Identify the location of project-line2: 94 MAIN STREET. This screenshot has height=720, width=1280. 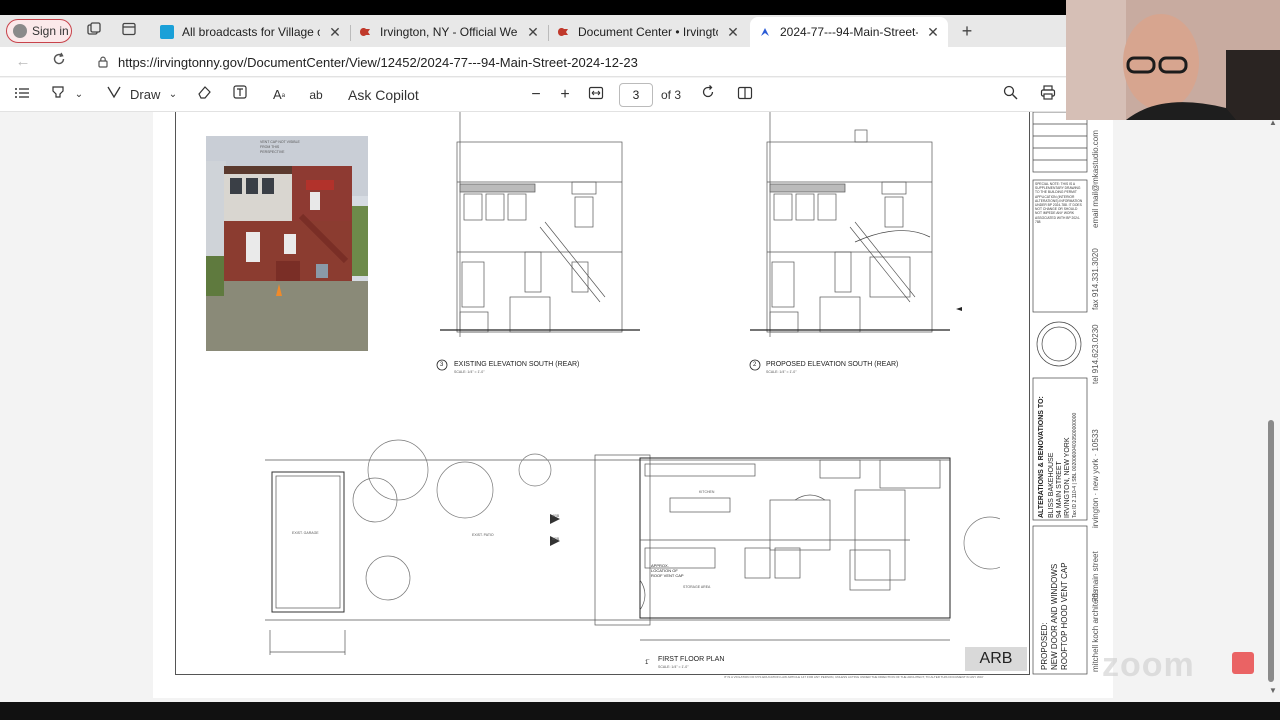
(1059, 489).